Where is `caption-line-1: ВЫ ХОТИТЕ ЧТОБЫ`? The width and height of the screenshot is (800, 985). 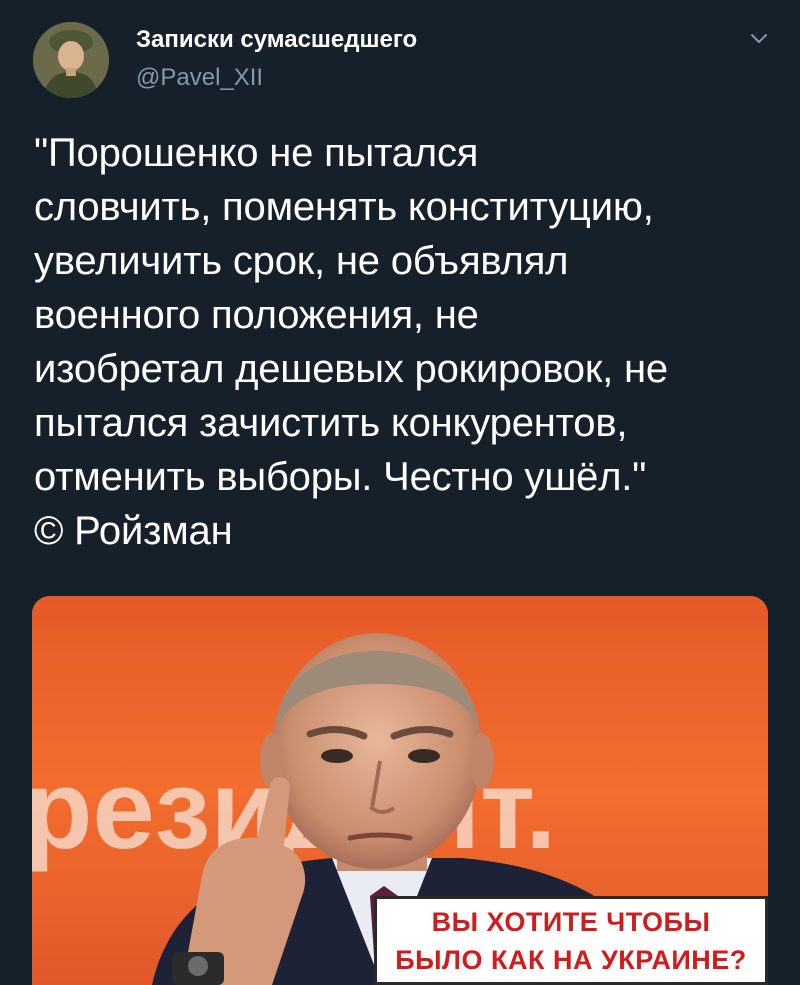
caption-line-1: ВЫ ХОТИТЕ ЧТОБЫ is located at coordinates (571, 922).